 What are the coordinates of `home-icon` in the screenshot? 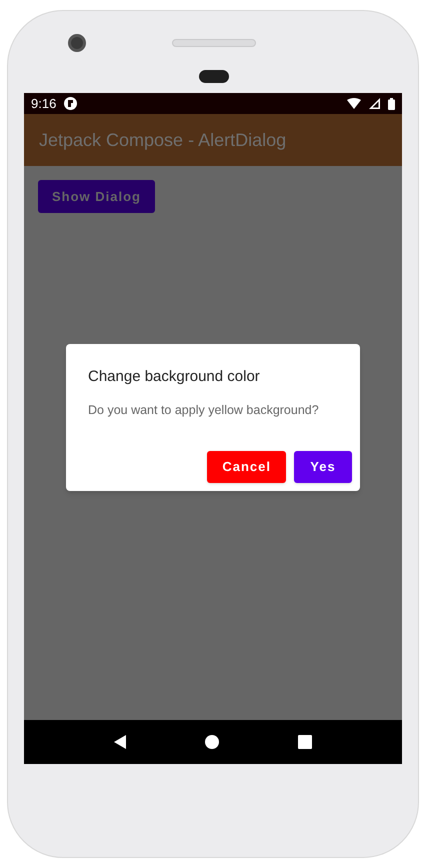 It's located at (211, 742).